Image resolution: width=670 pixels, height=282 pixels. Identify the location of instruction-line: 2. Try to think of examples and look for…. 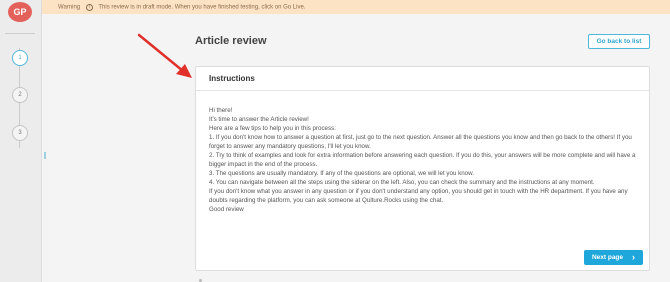
(422, 160).